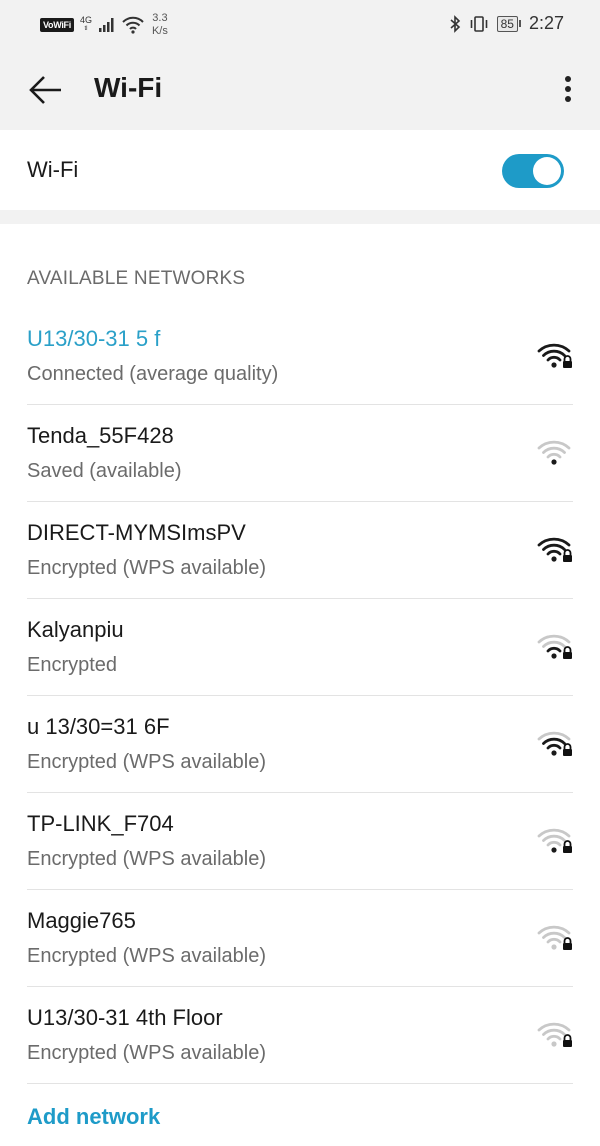  Describe the element at coordinates (93, 1117) in the screenshot. I see `add-network-button: Add network` at that location.